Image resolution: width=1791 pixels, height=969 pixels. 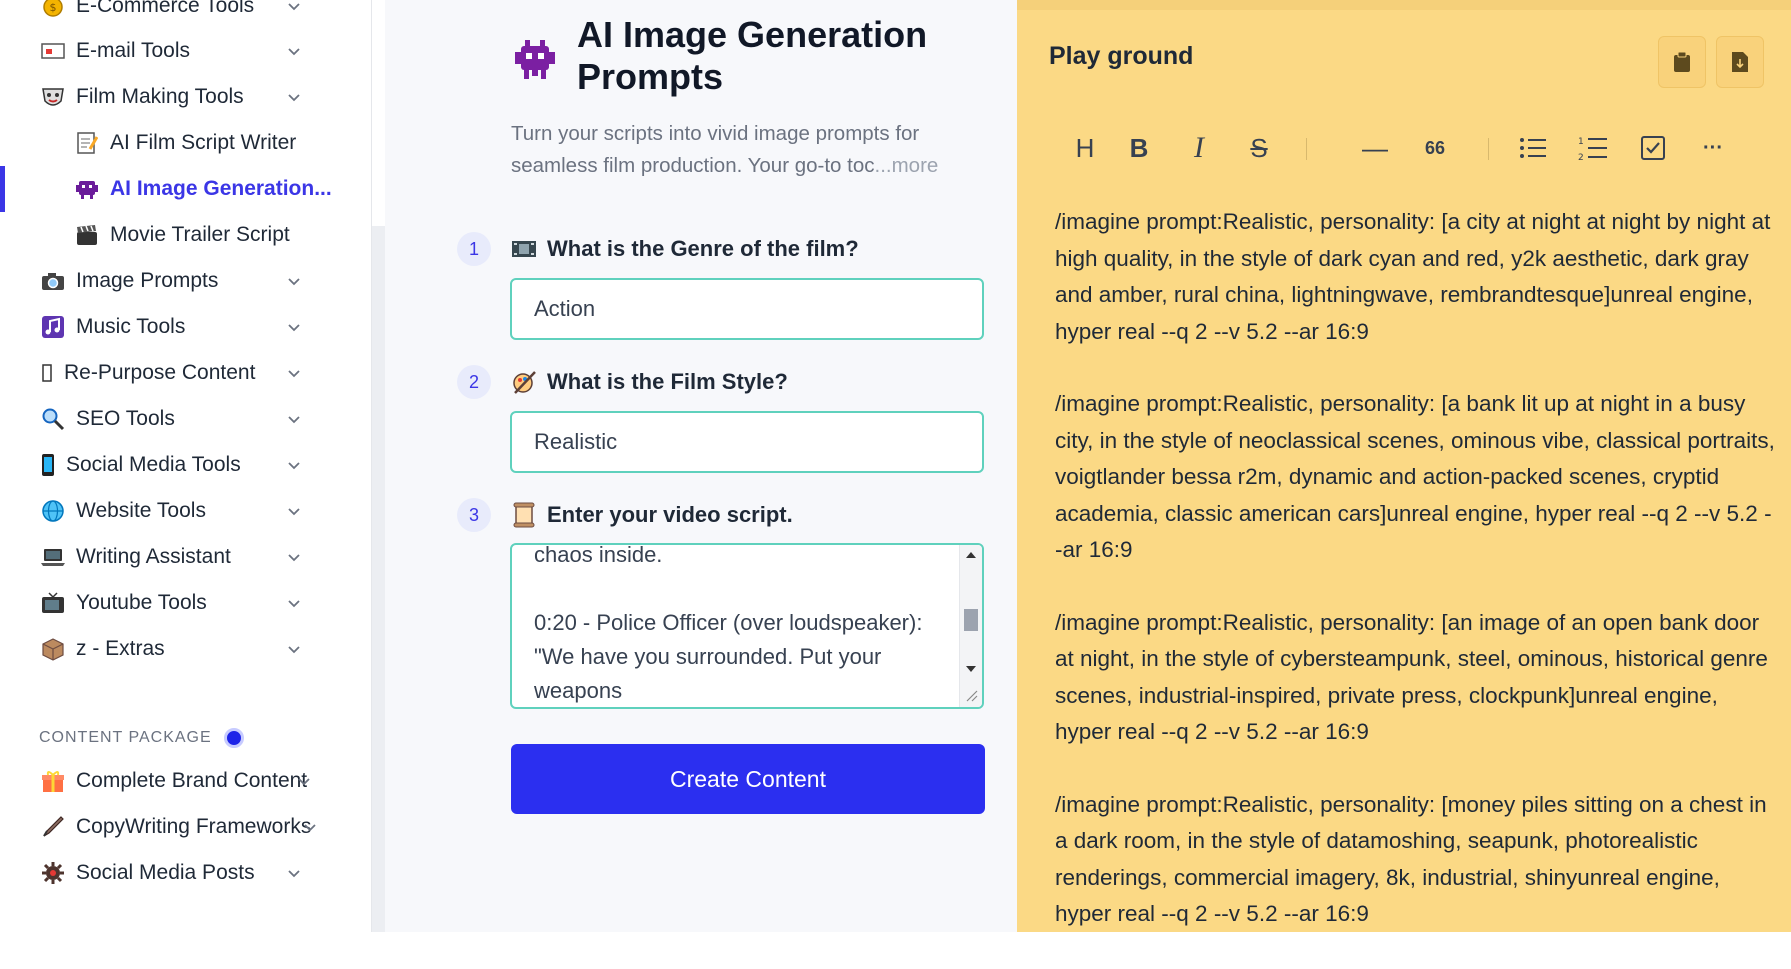 I want to click on editor-toolbar: H B I S — 66 12 ···, so click(x=1415, y=148).